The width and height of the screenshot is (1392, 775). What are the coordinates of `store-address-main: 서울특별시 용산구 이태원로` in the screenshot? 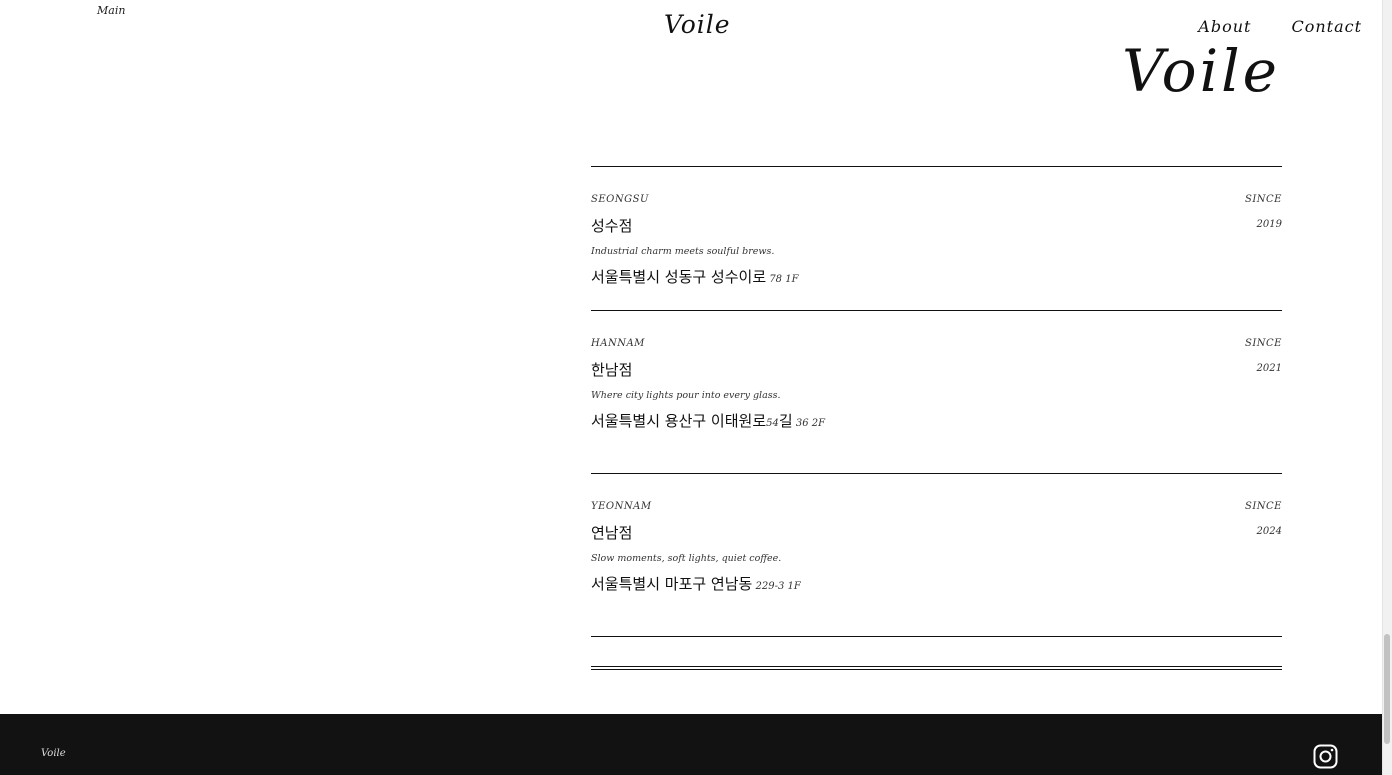 It's located at (679, 421).